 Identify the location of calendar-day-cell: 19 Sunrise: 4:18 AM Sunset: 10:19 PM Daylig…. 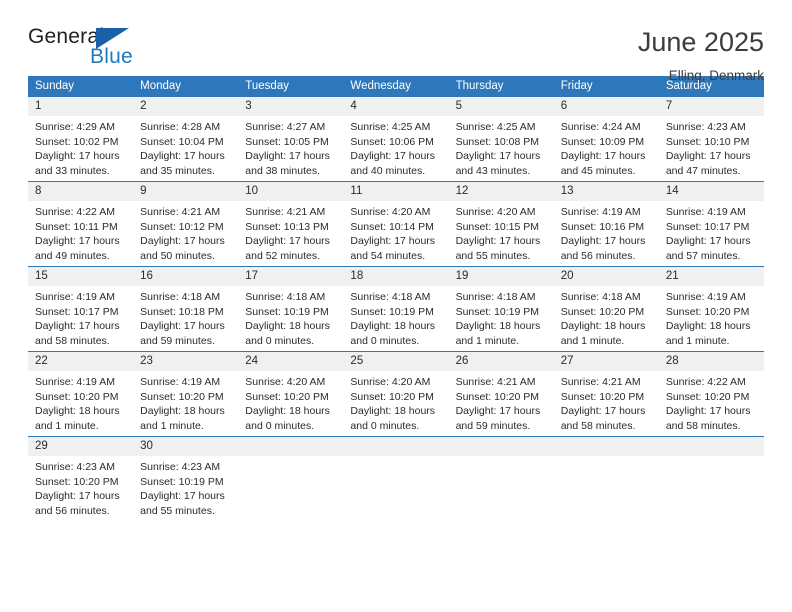
(501, 309).